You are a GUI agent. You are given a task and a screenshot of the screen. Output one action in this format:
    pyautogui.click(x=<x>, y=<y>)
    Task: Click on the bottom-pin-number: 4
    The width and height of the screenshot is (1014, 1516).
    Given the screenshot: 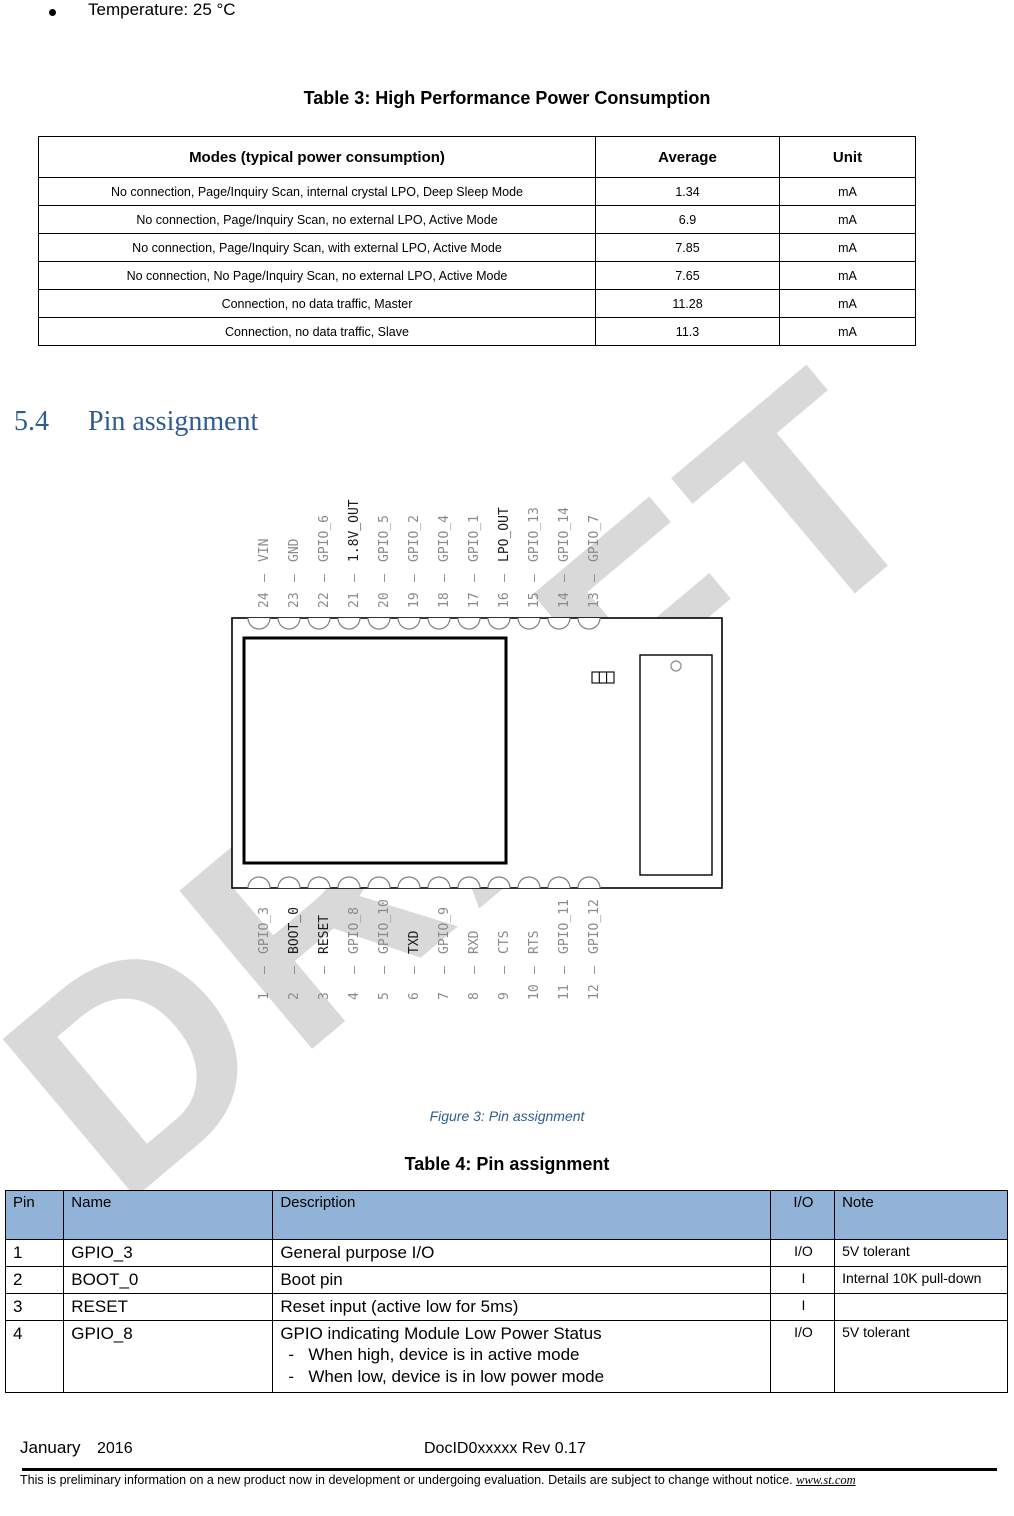 What is the action you would take?
    pyautogui.click(x=354, y=996)
    